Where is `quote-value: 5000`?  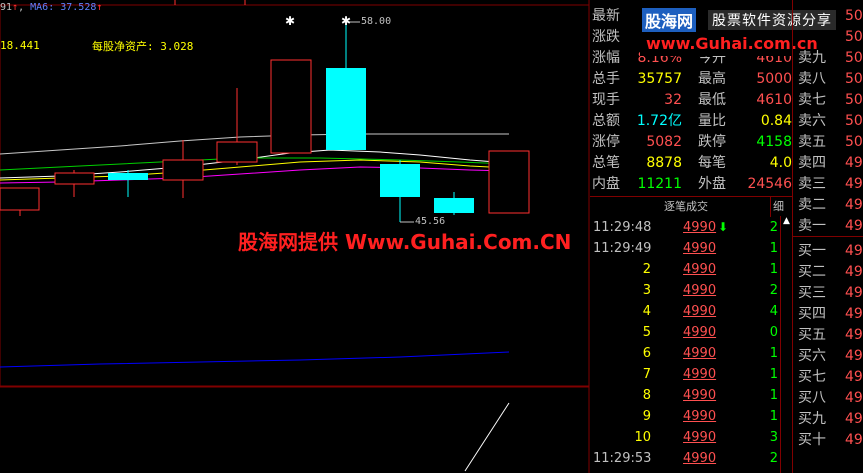
quote-value: 5000 is located at coordinates (774, 79).